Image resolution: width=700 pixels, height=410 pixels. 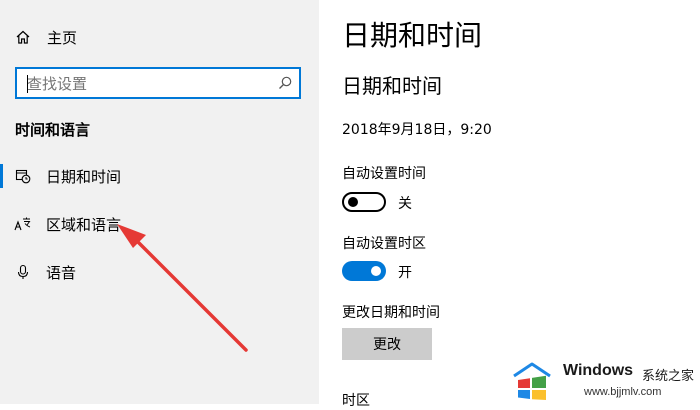 What do you see at coordinates (356, 401) in the screenshot?
I see `timezone-label: 时区` at bounding box center [356, 401].